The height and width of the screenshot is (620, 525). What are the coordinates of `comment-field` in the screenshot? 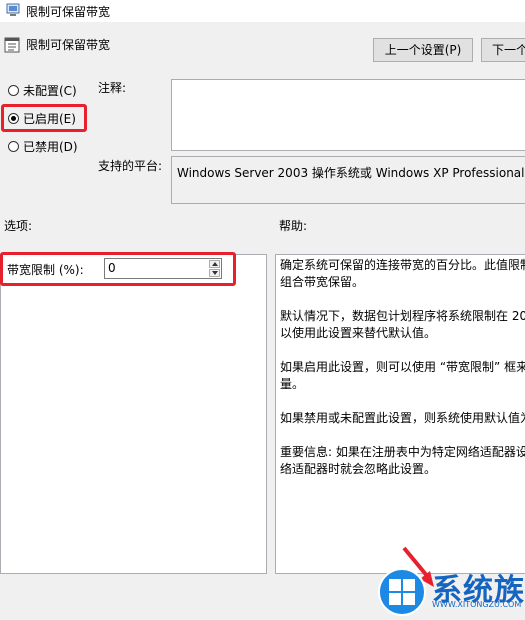 It's located at (348, 115).